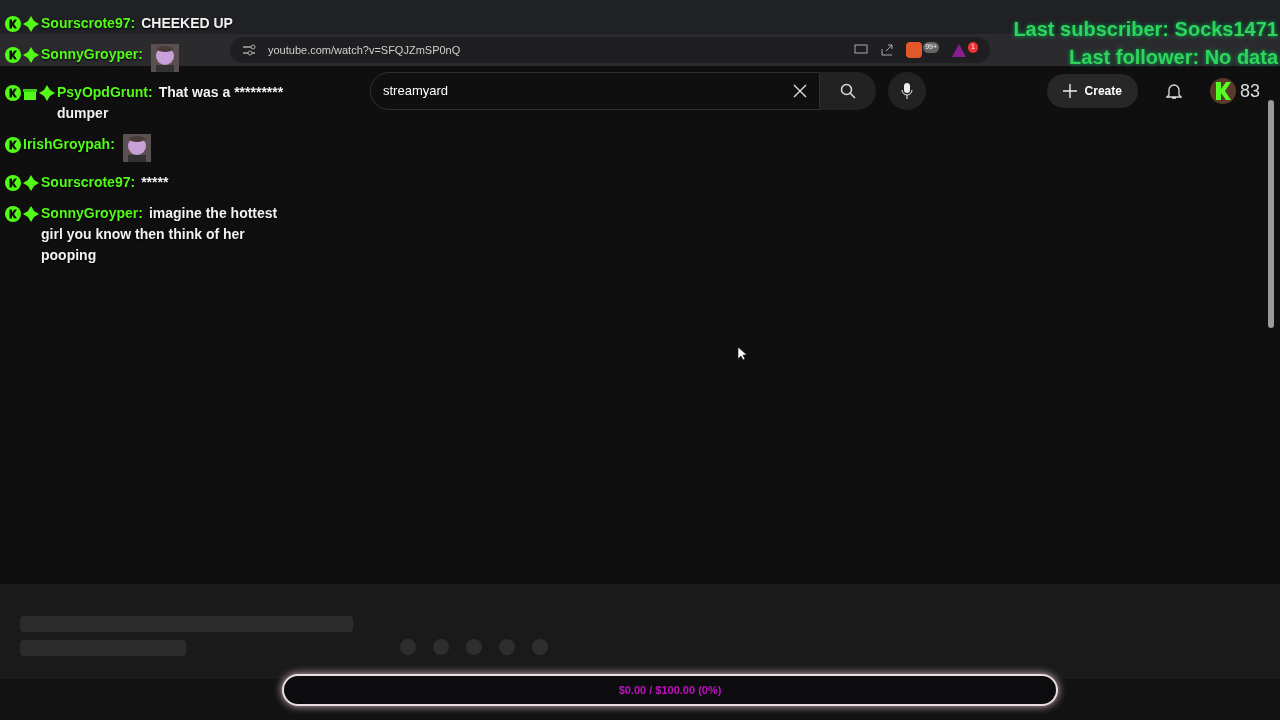 The height and width of the screenshot is (720, 1280). What do you see at coordinates (160, 234) in the screenshot?
I see `chat-message: SonnyGroyper: imagine the hottest girl you know then think of her pooping` at bounding box center [160, 234].